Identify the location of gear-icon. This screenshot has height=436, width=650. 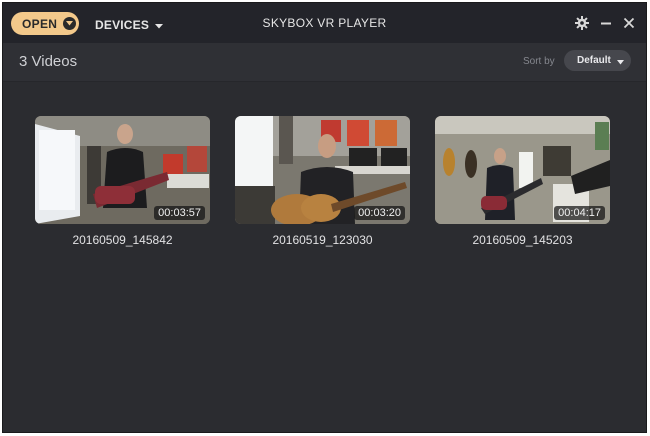
(582, 23).